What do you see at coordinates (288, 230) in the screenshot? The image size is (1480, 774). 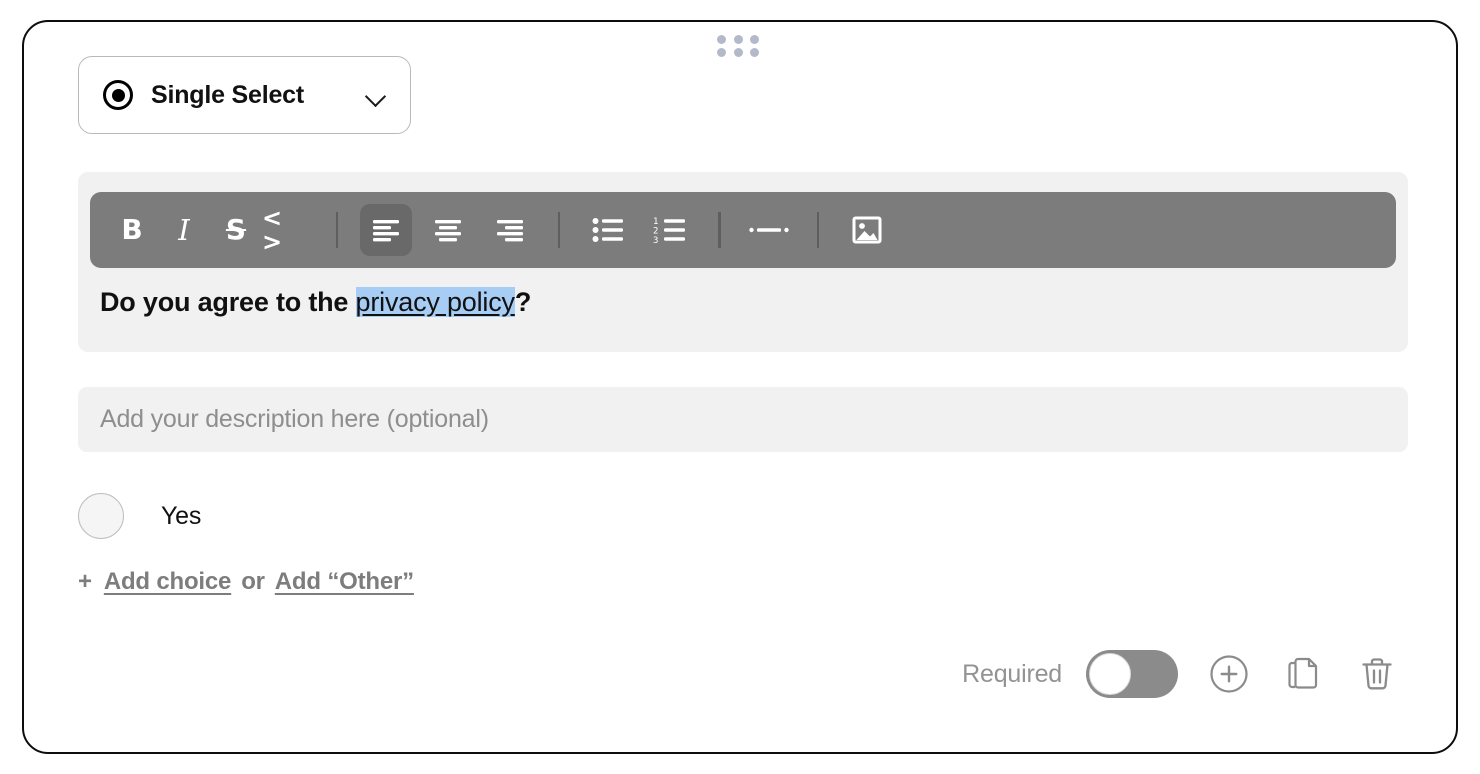 I see `toolbar-code-button: < >` at bounding box center [288, 230].